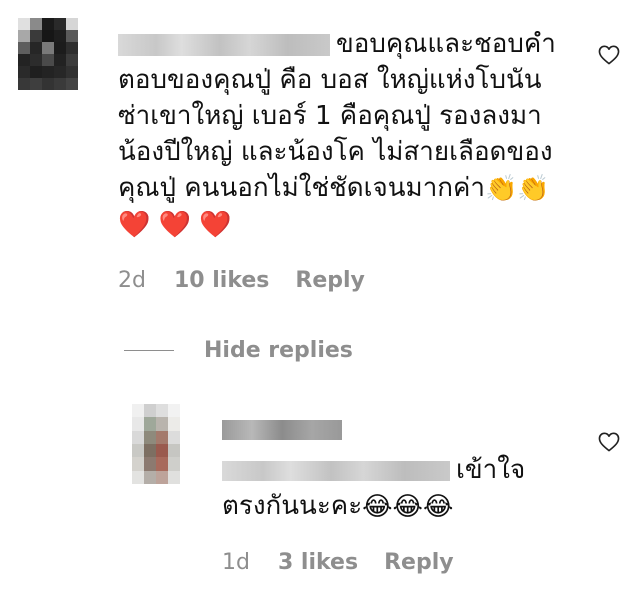 This screenshot has height=616, width=640. I want to click on reply-meta: 1d 3 likes Reply, so click(338, 562).